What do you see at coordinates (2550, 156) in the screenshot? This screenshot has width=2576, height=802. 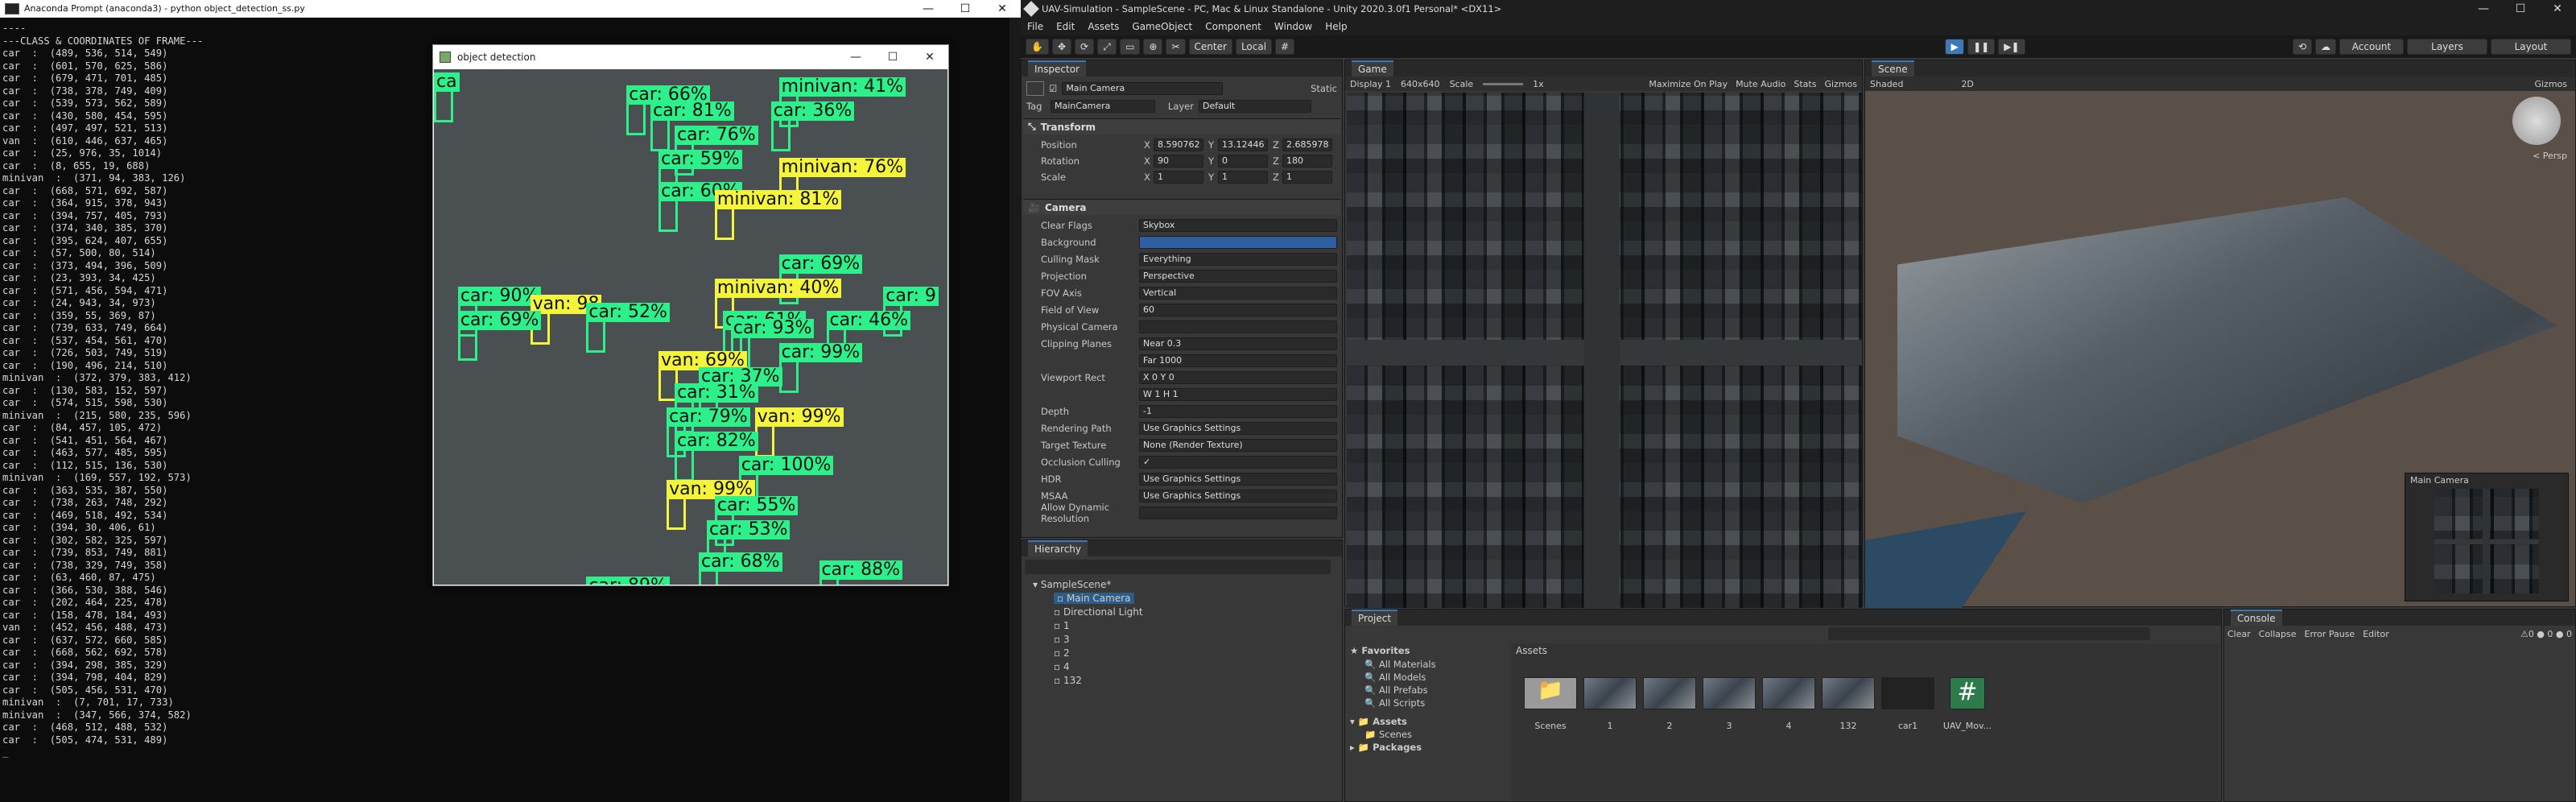 I see `persp-label: < Persp` at bounding box center [2550, 156].